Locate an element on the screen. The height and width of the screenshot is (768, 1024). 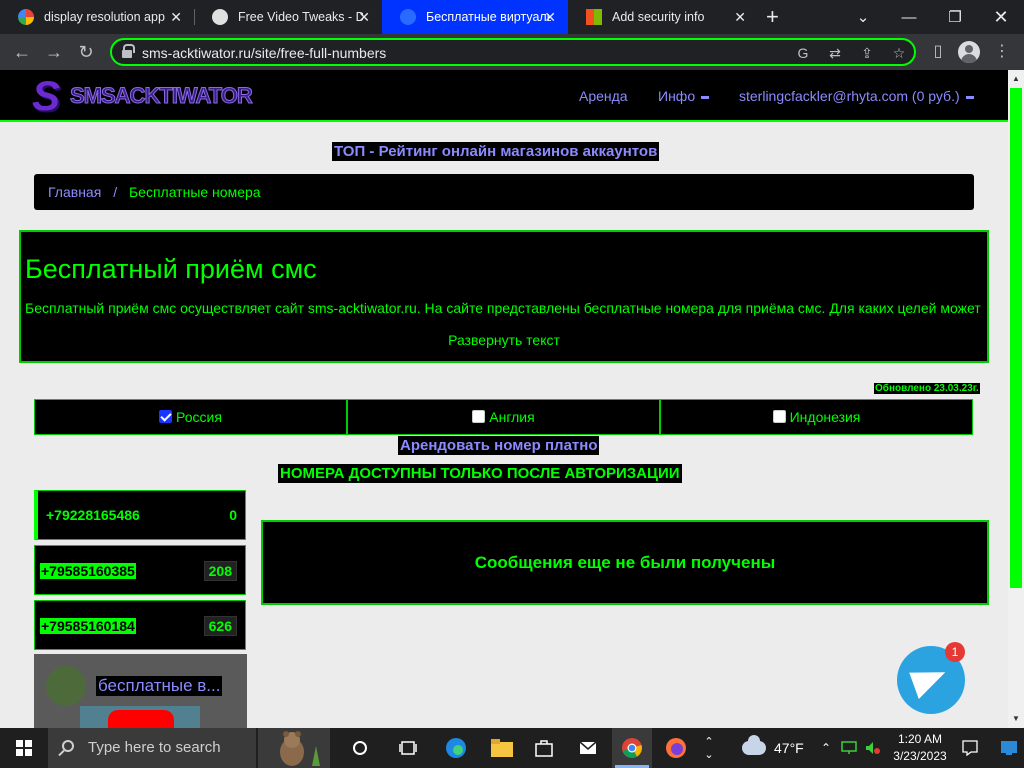
search-highlight-image is located at coordinates (294, 748).